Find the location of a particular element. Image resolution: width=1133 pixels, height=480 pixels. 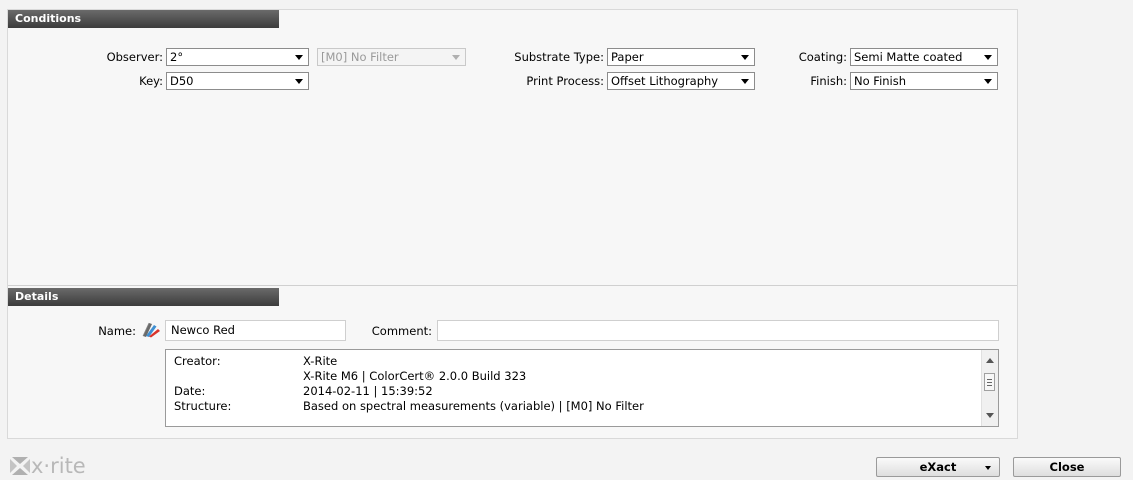

finish-label: Finish: is located at coordinates (828, 81).